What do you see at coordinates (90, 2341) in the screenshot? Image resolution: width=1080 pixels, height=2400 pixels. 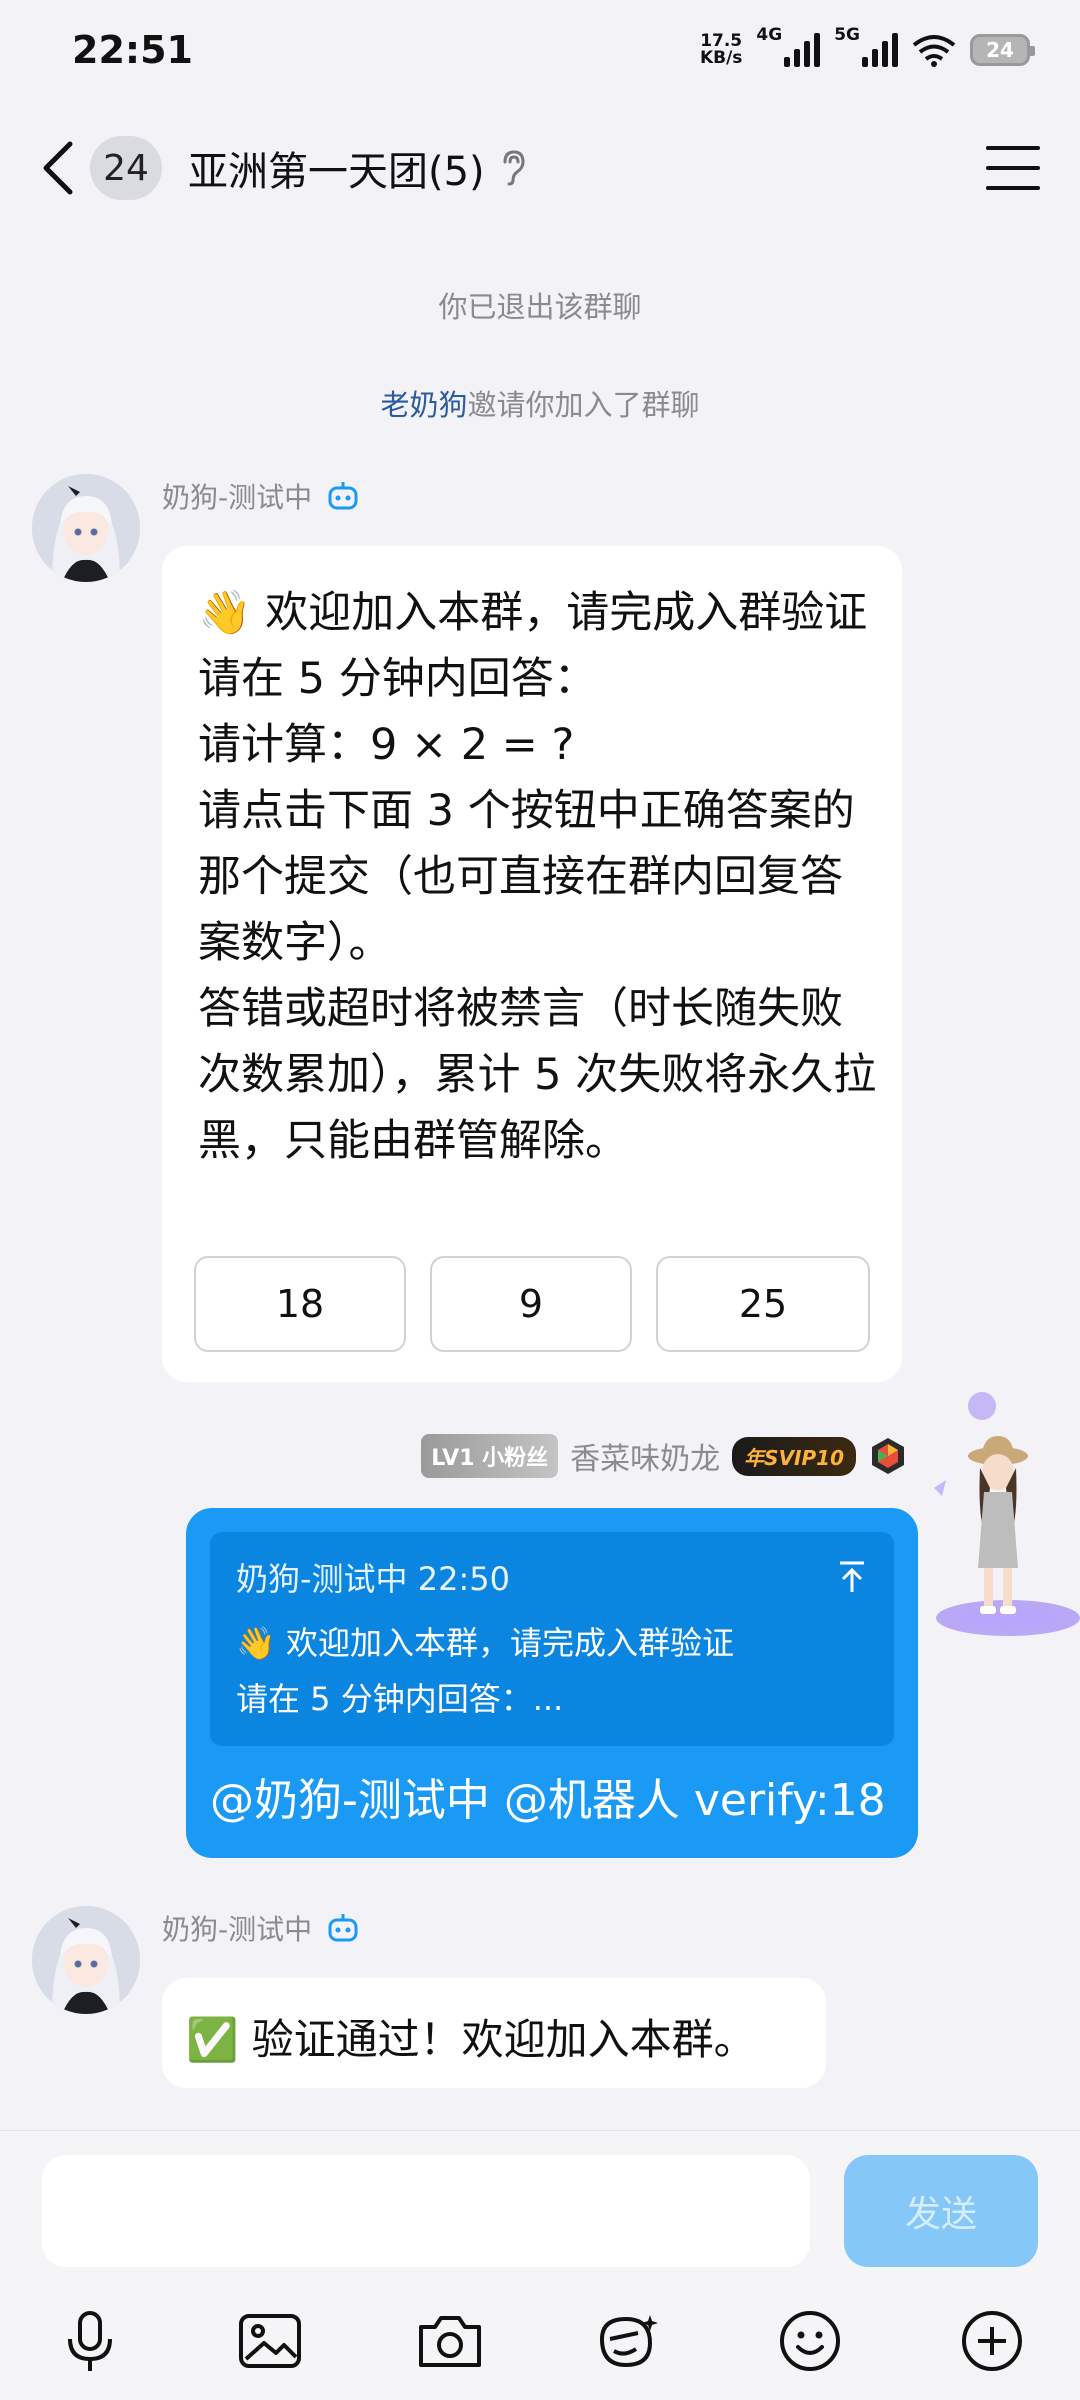 I see `mic-icon` at bounding box center [90, 2341].